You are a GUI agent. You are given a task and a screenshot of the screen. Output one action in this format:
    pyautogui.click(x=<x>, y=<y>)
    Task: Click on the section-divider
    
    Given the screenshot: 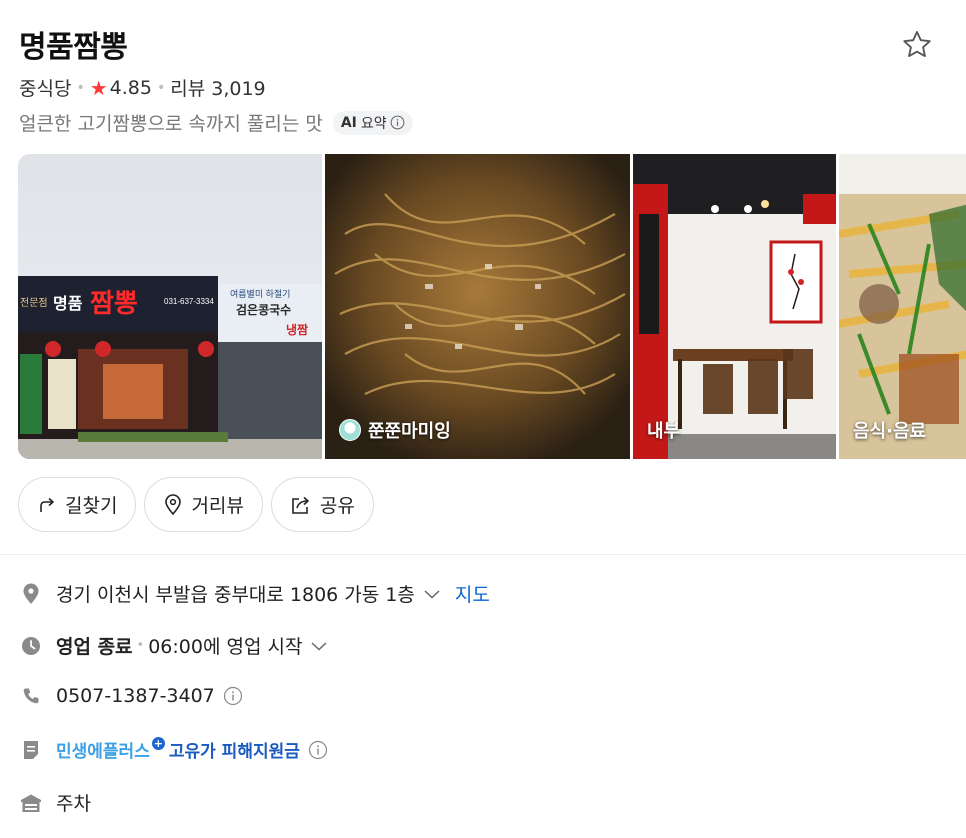 What is the action you would take?
    pyautogui.click(x=483, y=554)
    